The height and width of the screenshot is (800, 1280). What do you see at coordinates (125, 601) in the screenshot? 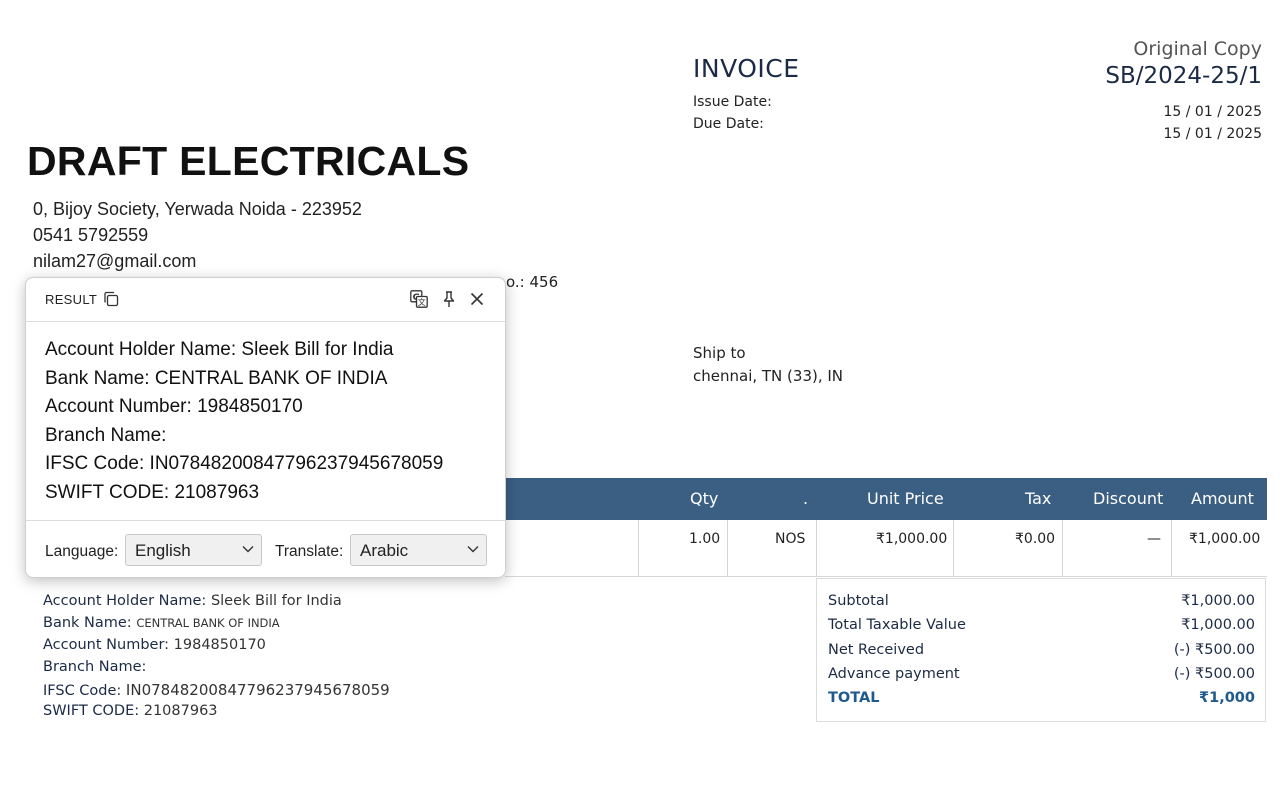
I see `bank-holder-label: Account Holder Name:` at bounding box center [125, 601].